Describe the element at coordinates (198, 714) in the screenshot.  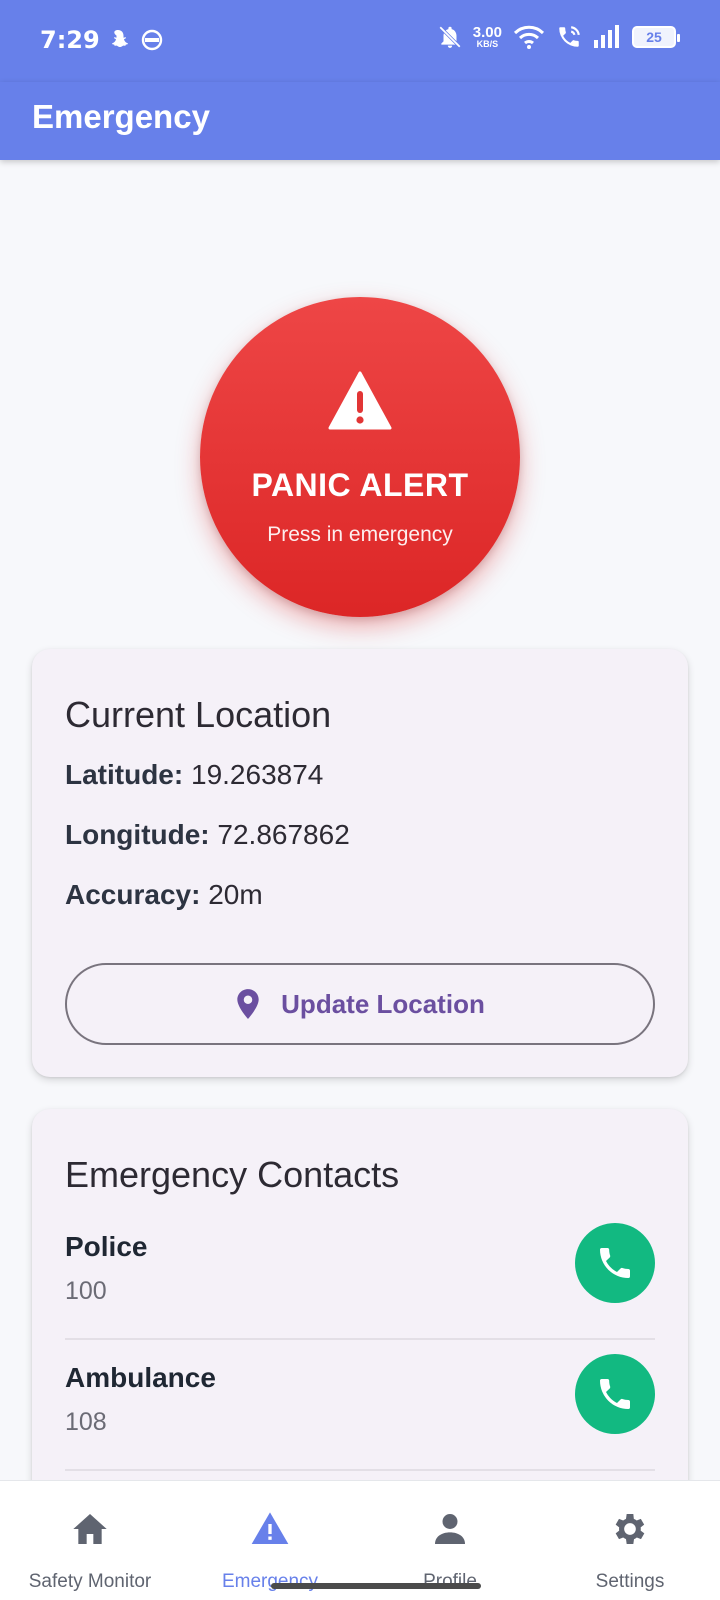
I see `location-card-title: Current Location` at that location.